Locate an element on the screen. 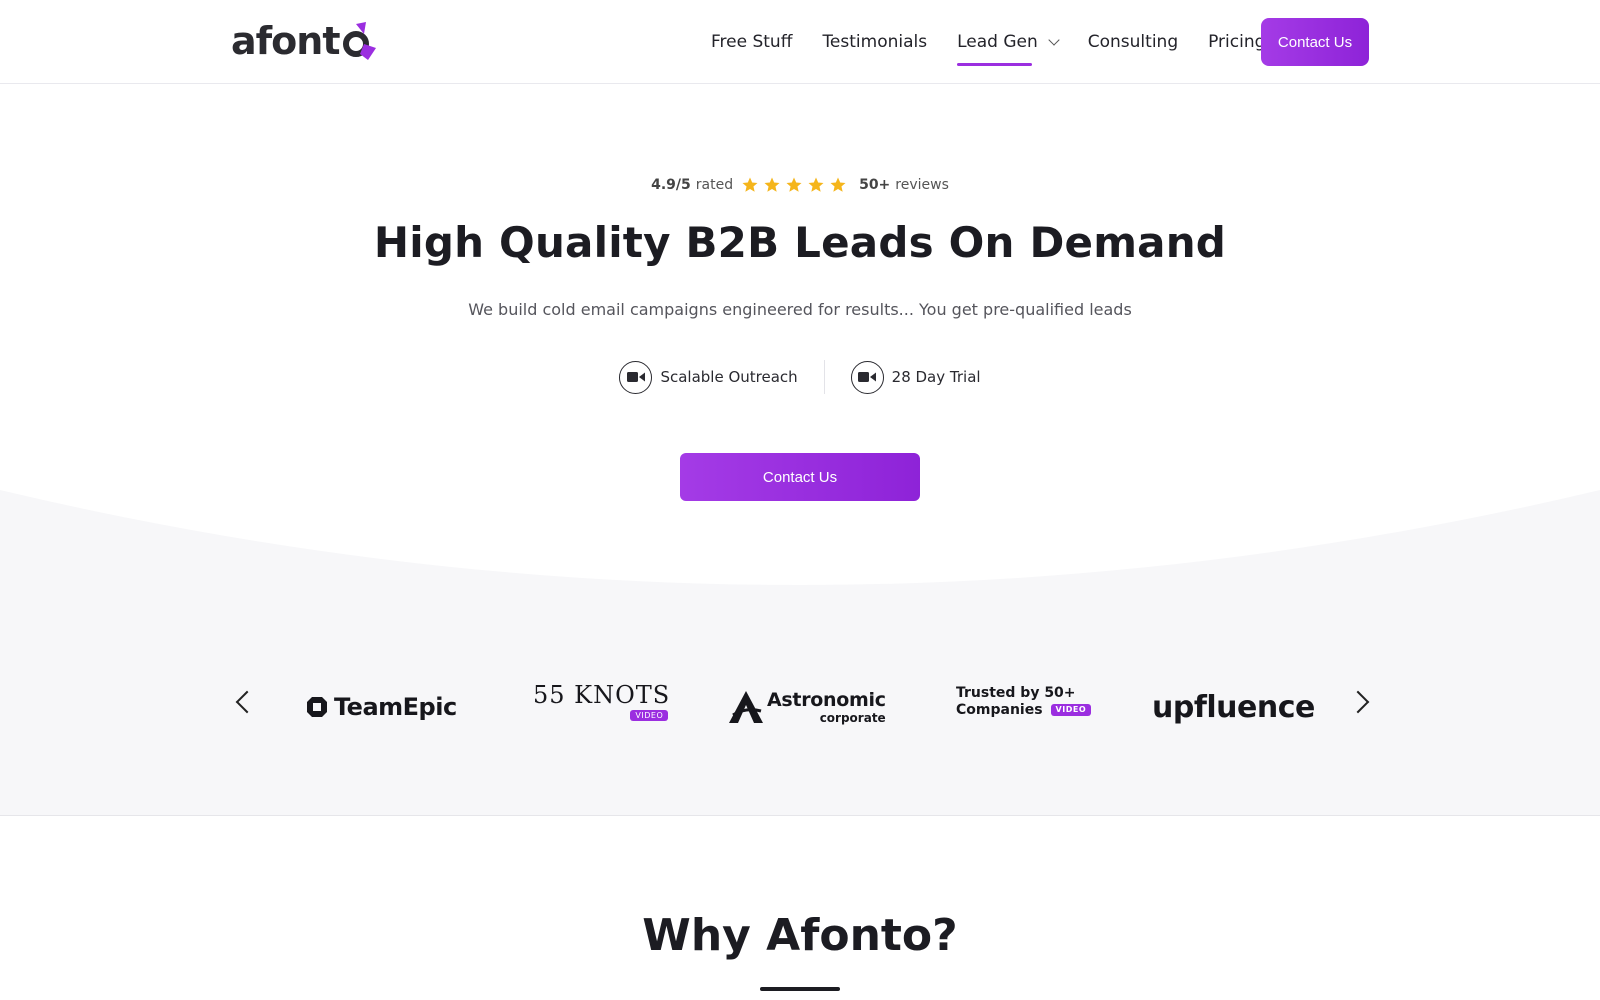  nav-pricing-label: Pricing is located at coordinates (1237, 42).